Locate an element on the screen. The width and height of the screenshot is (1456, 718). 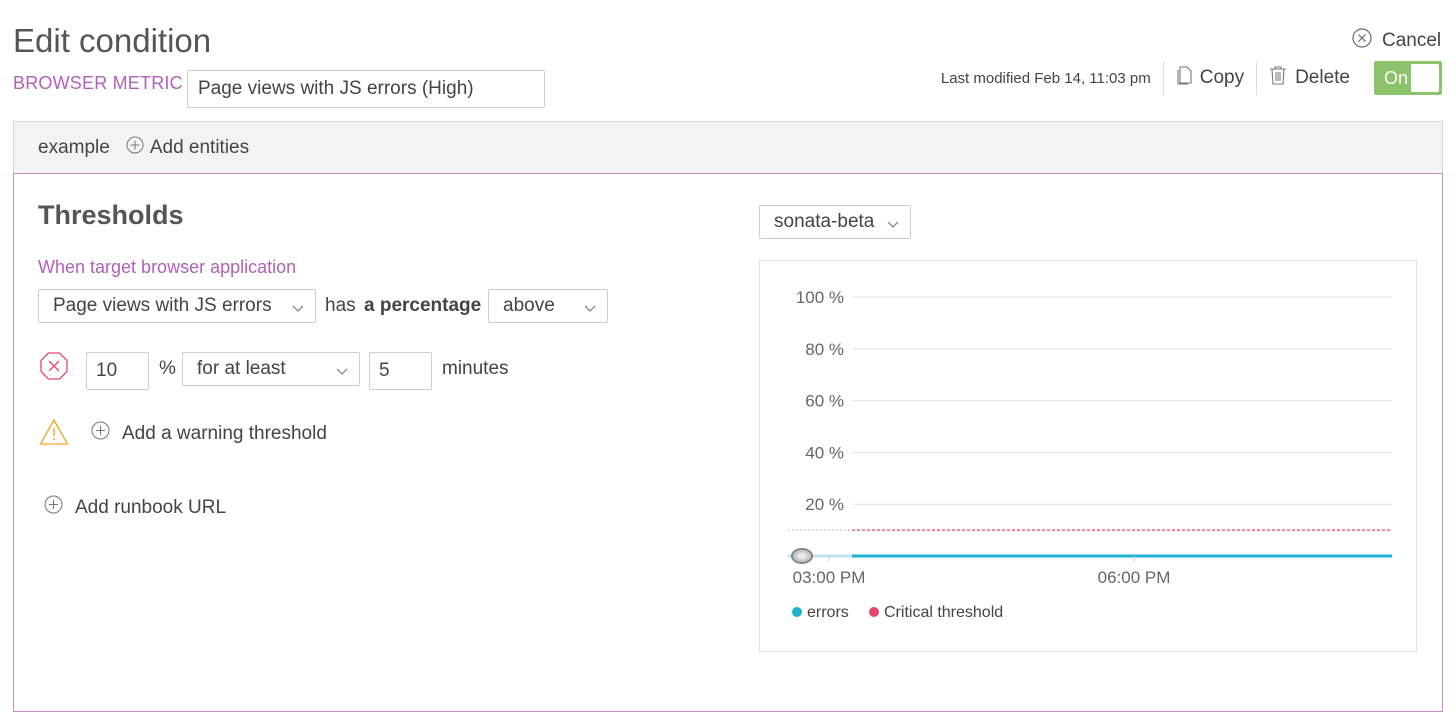
enabled-toggle: On is located at coordinates (1408, 78).